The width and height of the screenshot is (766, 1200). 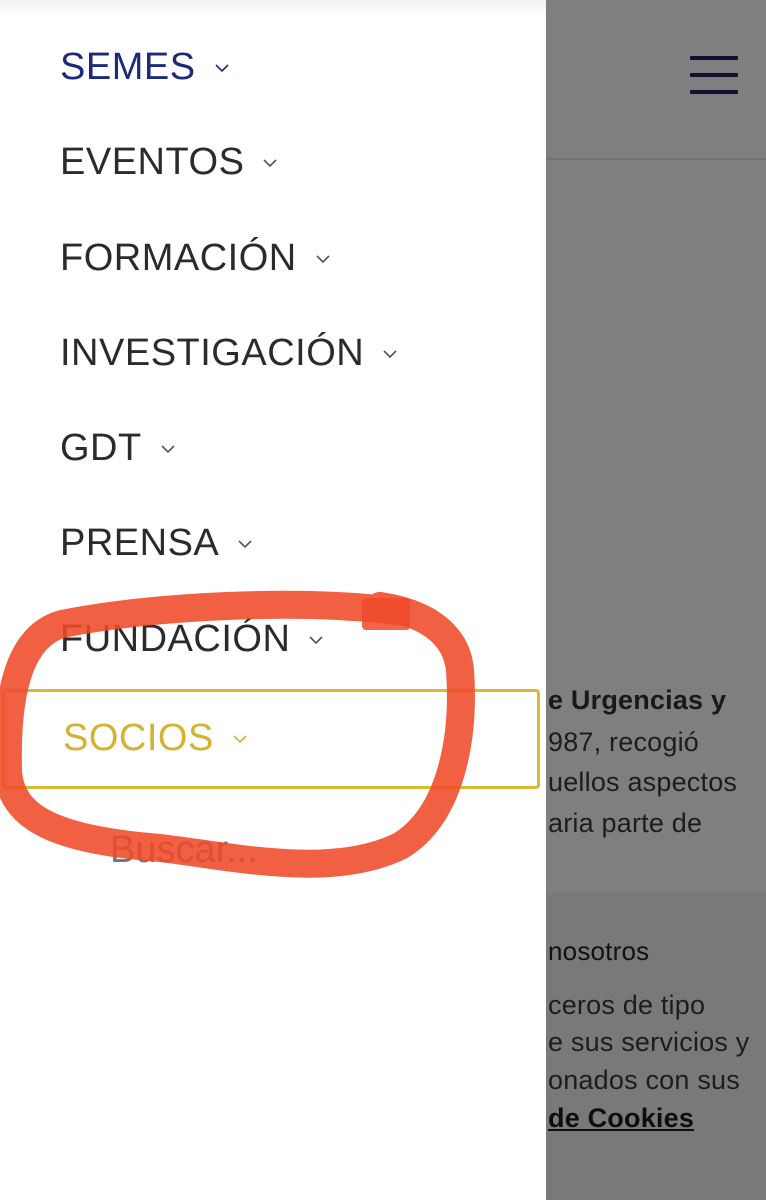 I want to click on menu-item-prensa: PRENSA, so click(x=156, y=543).